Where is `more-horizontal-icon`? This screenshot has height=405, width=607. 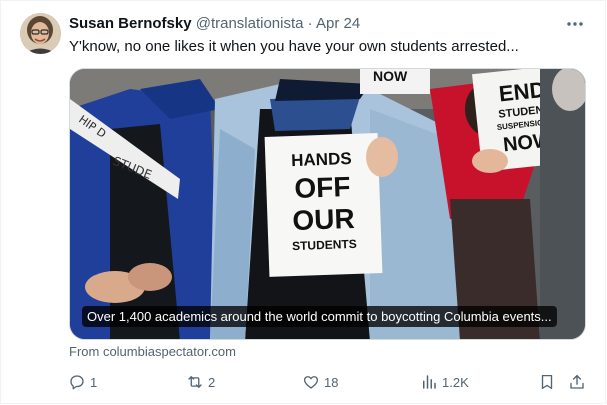 more-horizontal-icon is located at coordinates (575, 24).